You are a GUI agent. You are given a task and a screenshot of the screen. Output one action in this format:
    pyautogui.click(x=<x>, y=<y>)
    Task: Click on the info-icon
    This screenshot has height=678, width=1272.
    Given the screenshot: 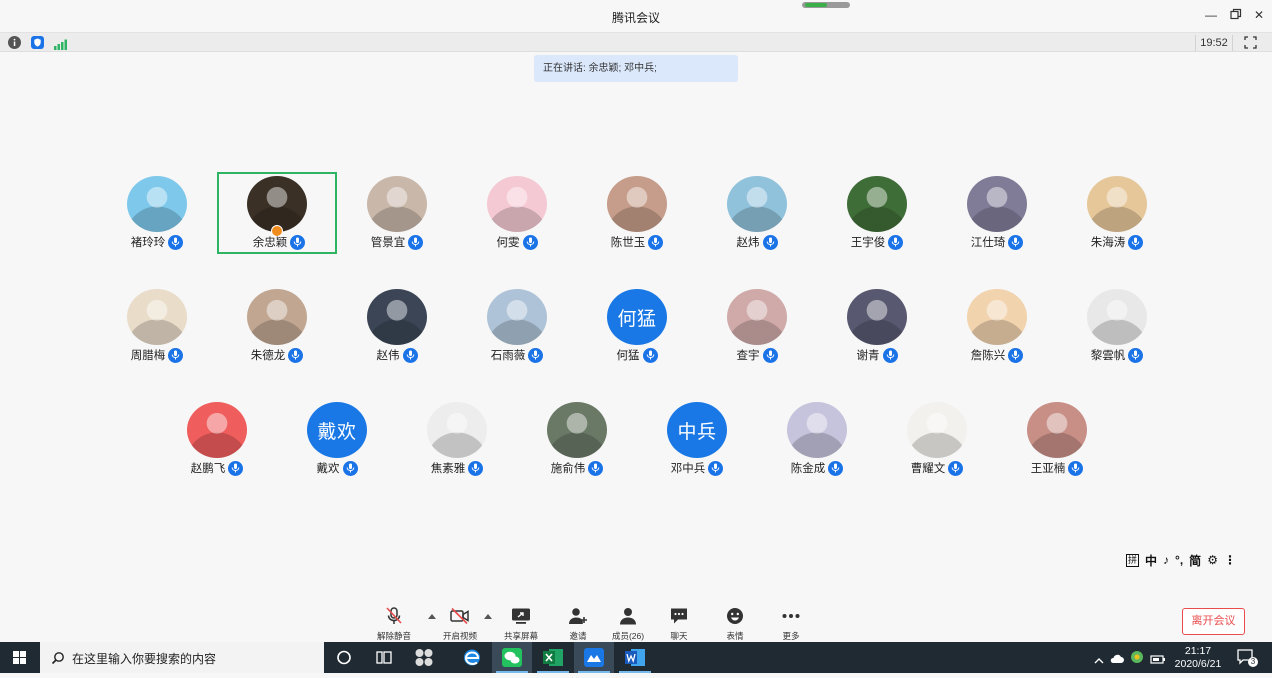 What is the action you would take?
    pyautogui.click(x=14, y=42)
    